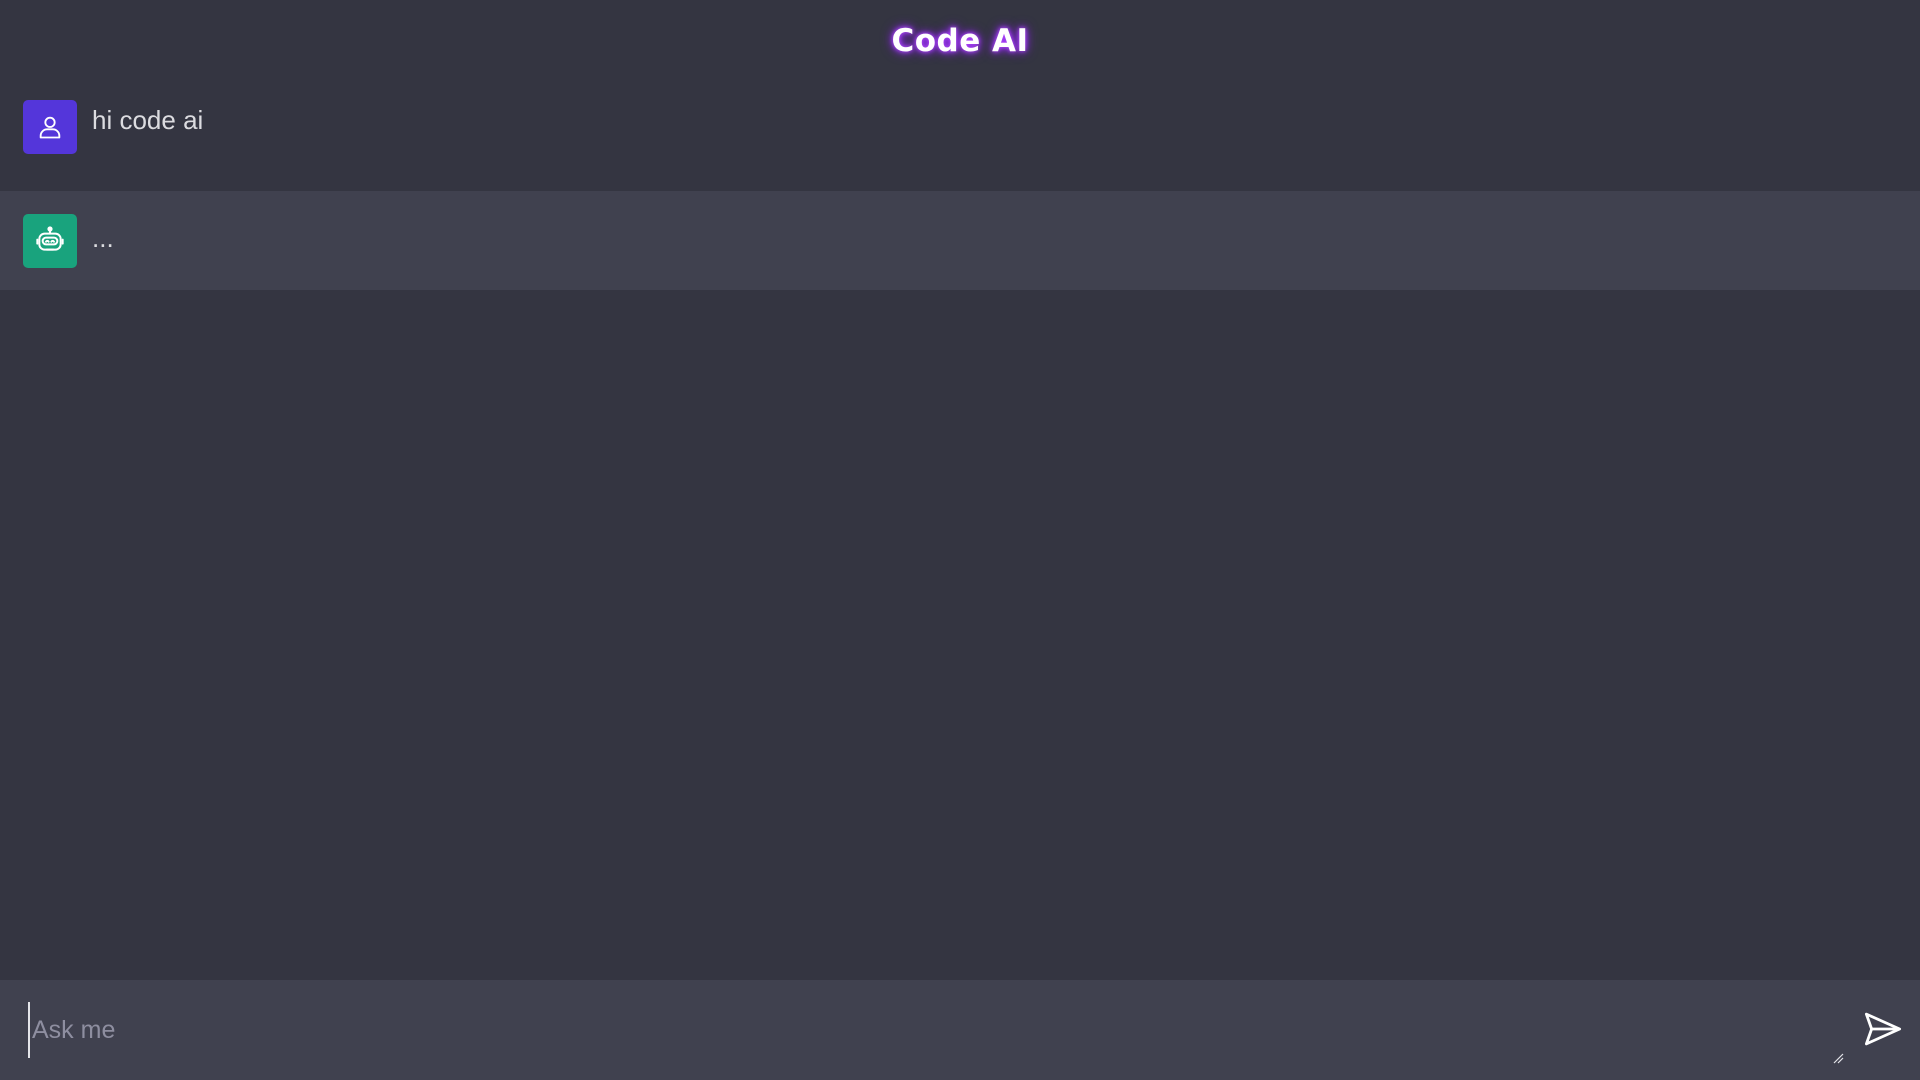 The width and height of the screenshot is (1920, 1080). What do you see at coordinates (1838, 1058) in the screenshot?
I see `resize-handle-icon` at bounding box center [1838, 1058].